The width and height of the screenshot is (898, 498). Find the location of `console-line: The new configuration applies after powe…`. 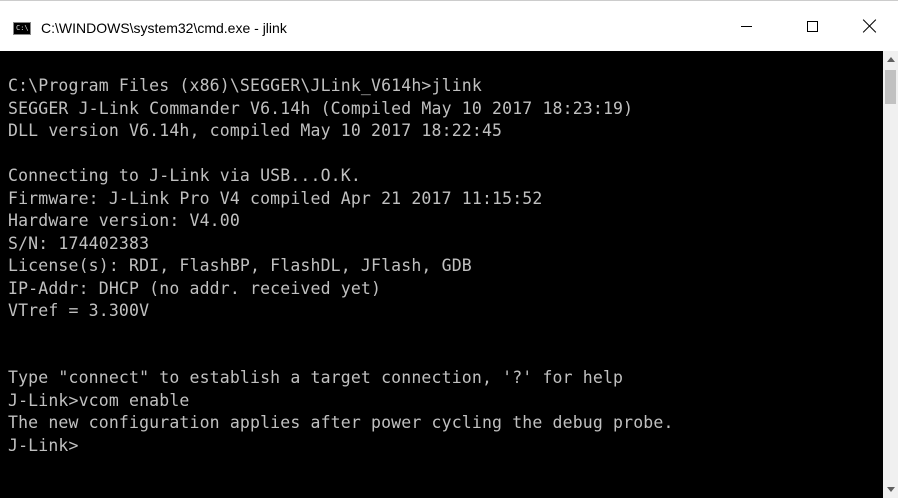

console-line: The new configuration applies after powe… is located at coordinates (341, 422).